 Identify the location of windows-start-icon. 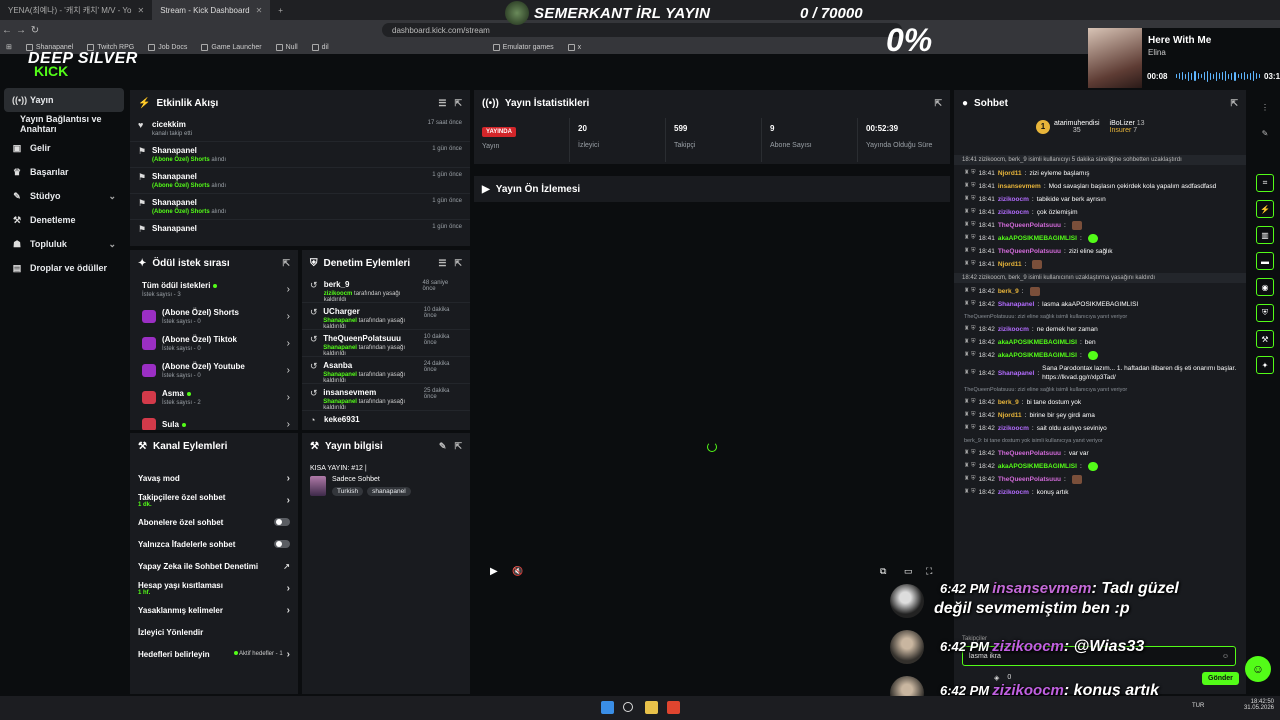
(607, 707).